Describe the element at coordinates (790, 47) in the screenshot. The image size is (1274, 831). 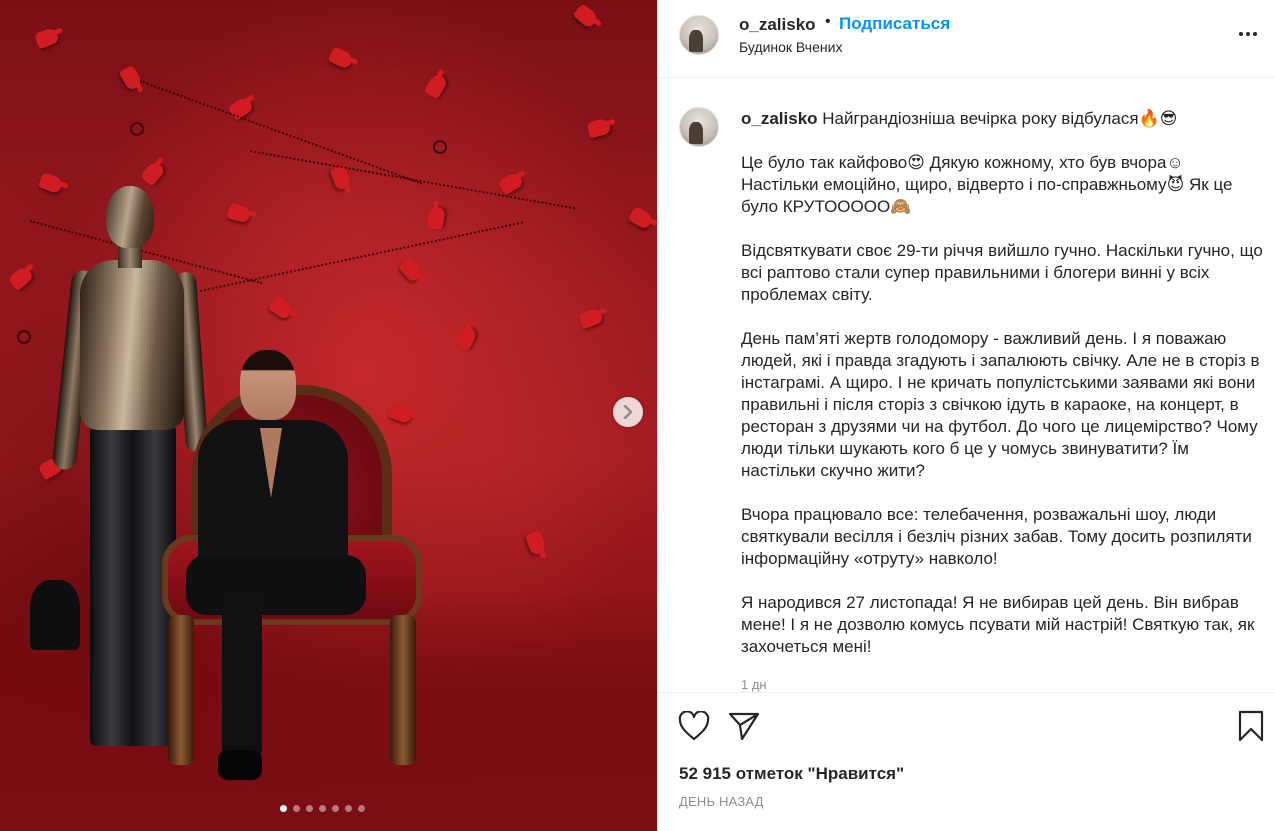
I see `post-location: Будинок Вчених` at that location.